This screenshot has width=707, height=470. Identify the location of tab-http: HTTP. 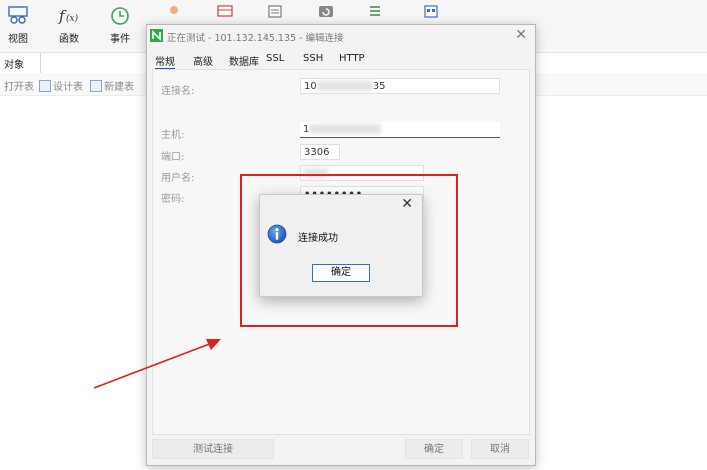
(352, 58).